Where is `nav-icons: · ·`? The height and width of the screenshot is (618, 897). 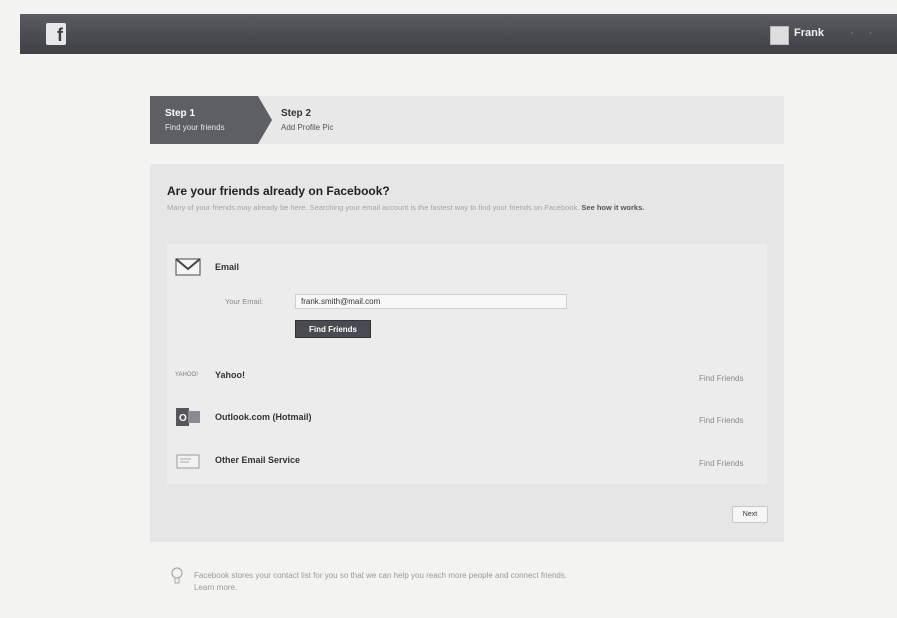 nav-icons: · · is located at coordinates (864, 33).